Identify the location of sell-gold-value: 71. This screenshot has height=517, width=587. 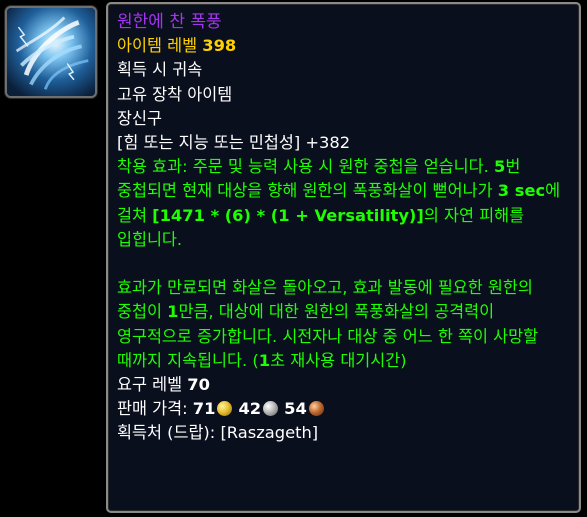
(204, 409).